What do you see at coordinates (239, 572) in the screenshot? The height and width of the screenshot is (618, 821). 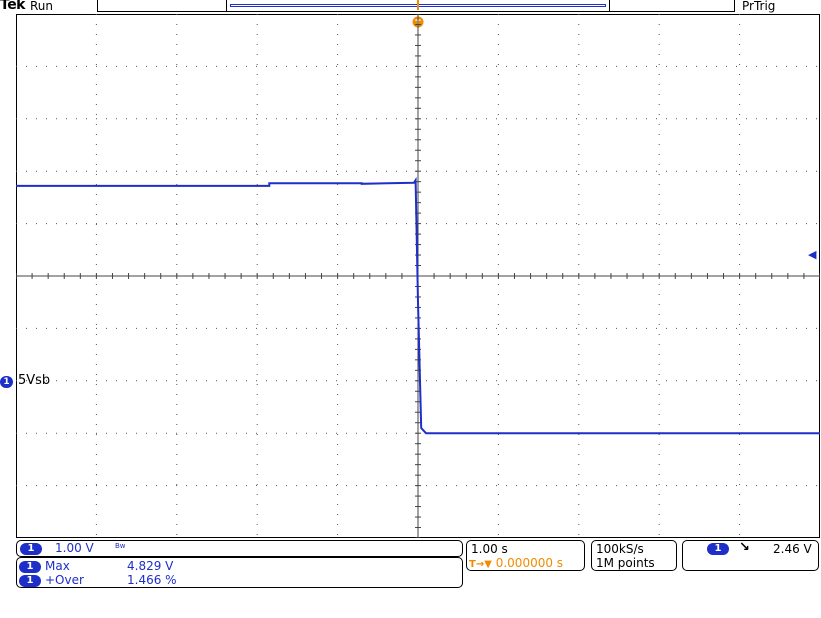 I see `measurements-box: 1 Max 4.829 V 1 +Over 1.466 %` at bounding box center [239, 572].